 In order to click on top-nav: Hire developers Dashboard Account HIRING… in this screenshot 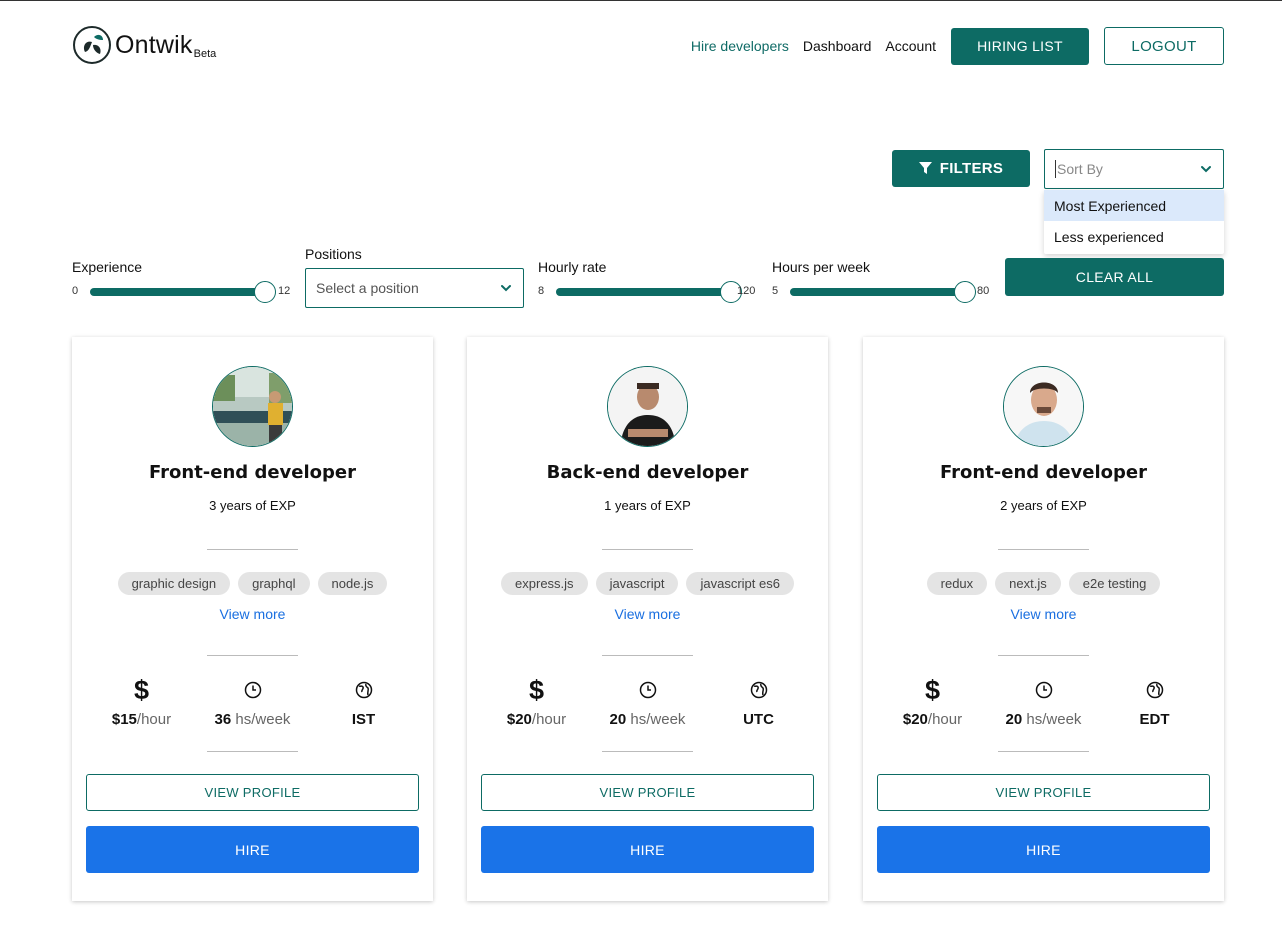, I will do `click(957, 46)`.